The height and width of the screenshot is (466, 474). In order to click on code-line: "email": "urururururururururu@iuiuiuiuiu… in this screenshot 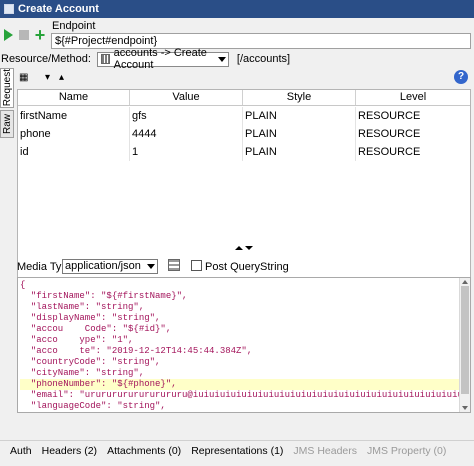, I will do `click(245, 395)`.